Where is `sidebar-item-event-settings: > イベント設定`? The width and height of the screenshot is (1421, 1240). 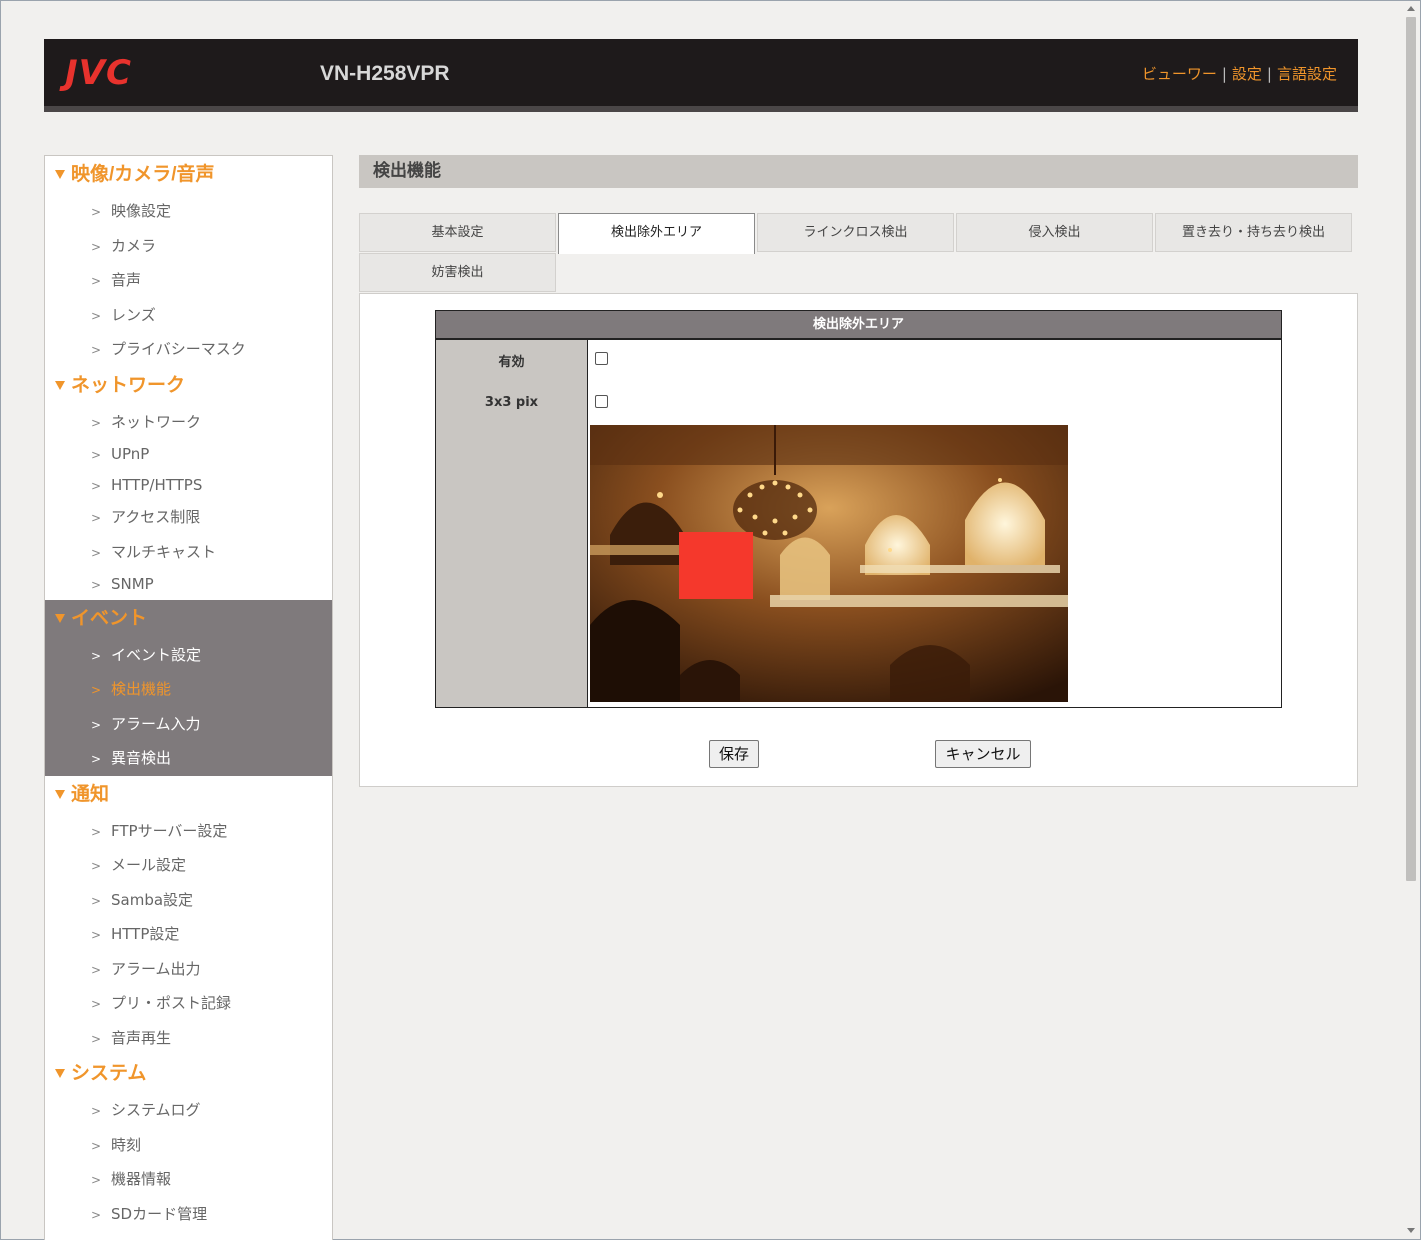
sidebar-item-event-settings: > イベント設定 is located at coordinates (188, 655).